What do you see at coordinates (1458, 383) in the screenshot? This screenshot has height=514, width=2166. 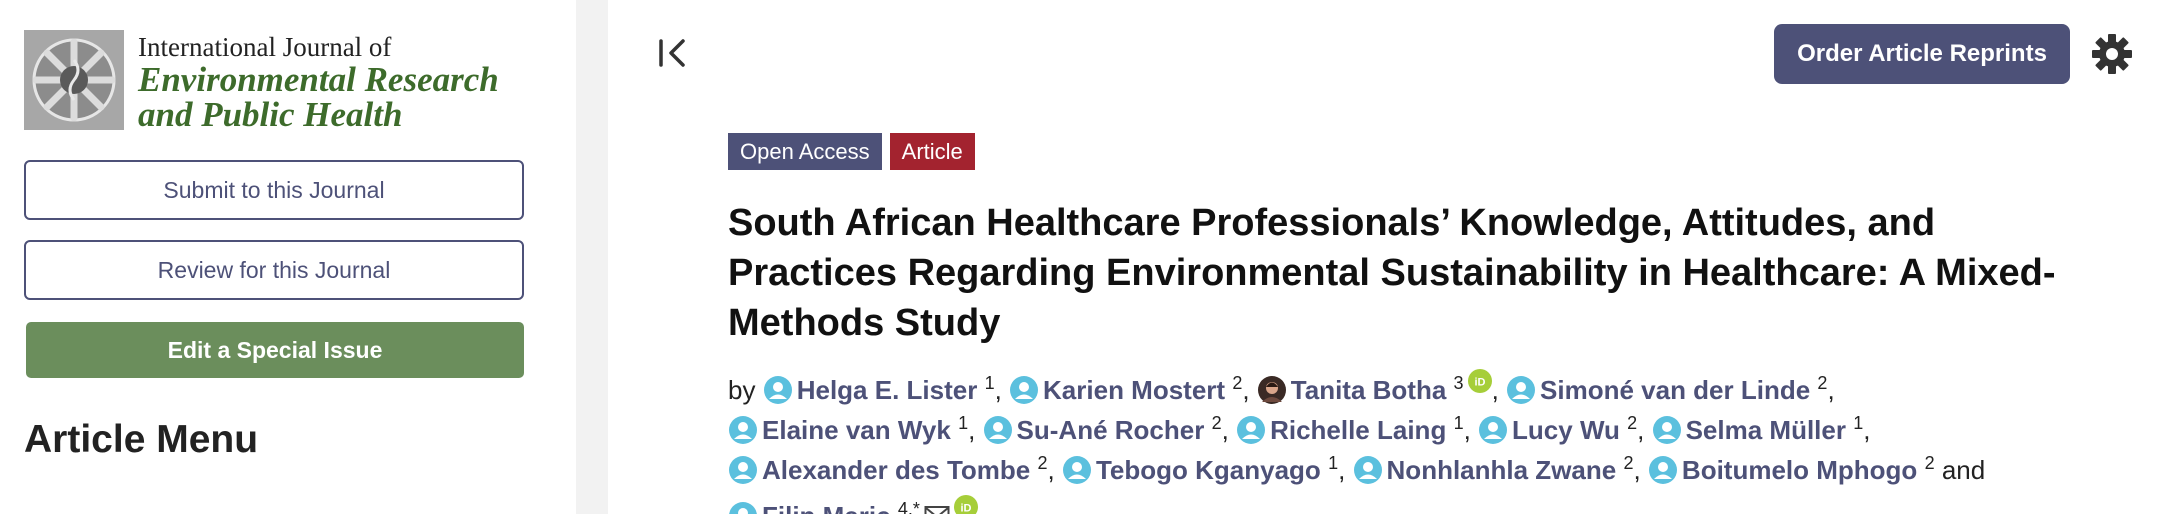 I see `affiliation-number: 3` at bounding box center [1458, 383].